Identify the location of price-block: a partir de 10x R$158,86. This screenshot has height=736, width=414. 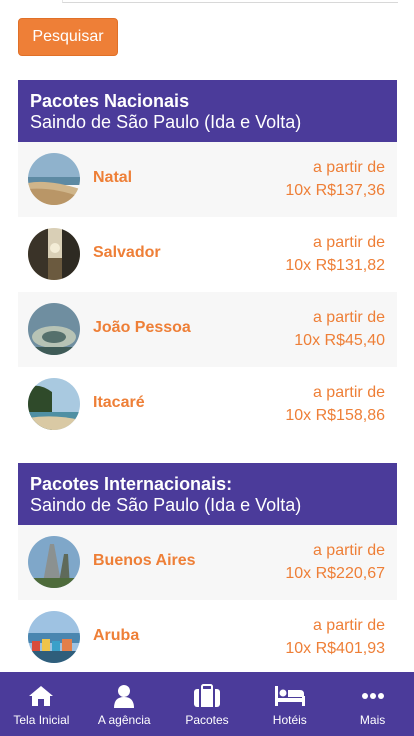
(335, 404).